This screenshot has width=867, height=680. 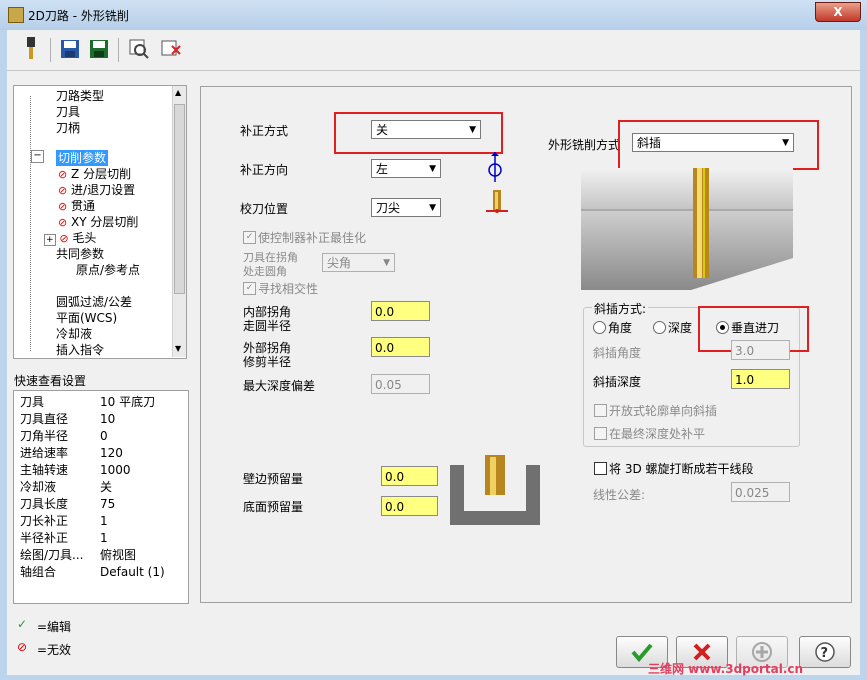 I want to click on comp-dir-value: 左, so click(x=382, y=169).